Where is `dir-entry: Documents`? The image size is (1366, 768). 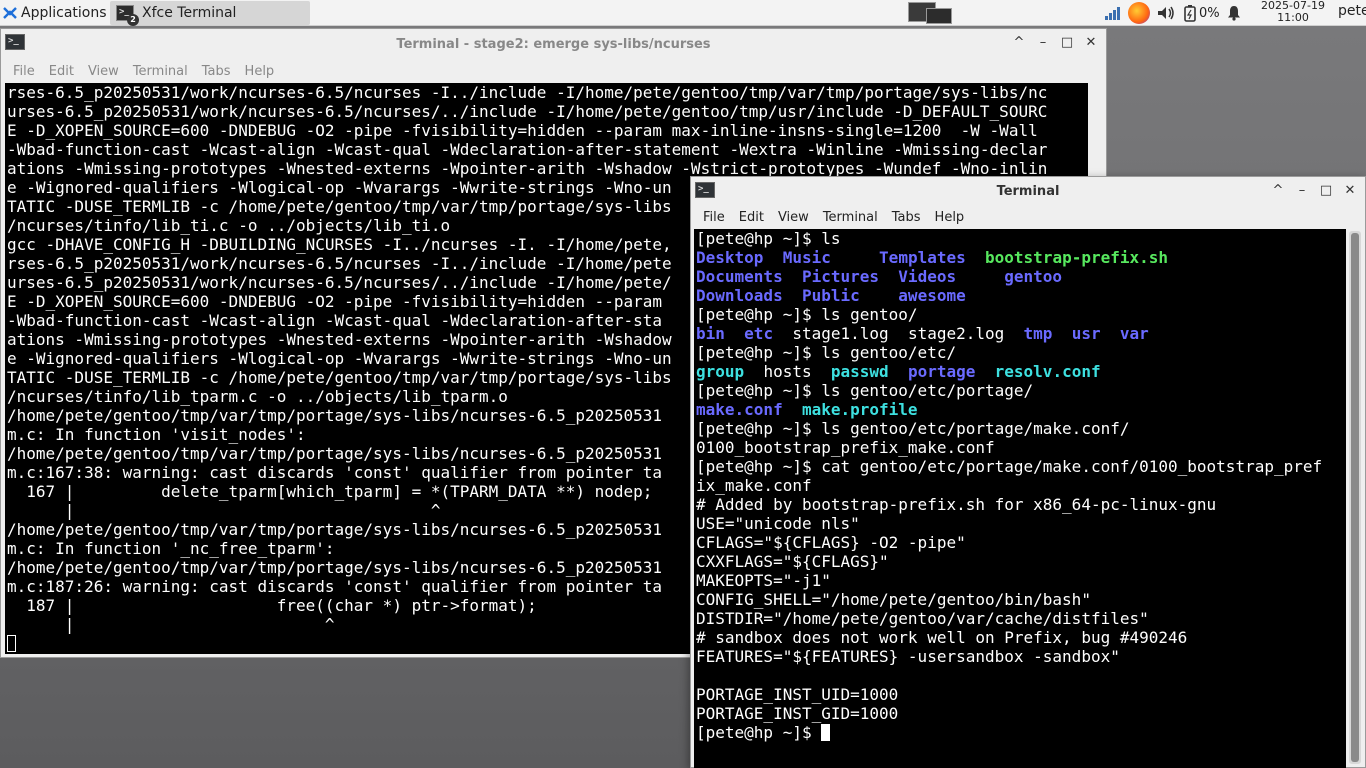 dir-entry: Documents is located at coordinates (739, 276).